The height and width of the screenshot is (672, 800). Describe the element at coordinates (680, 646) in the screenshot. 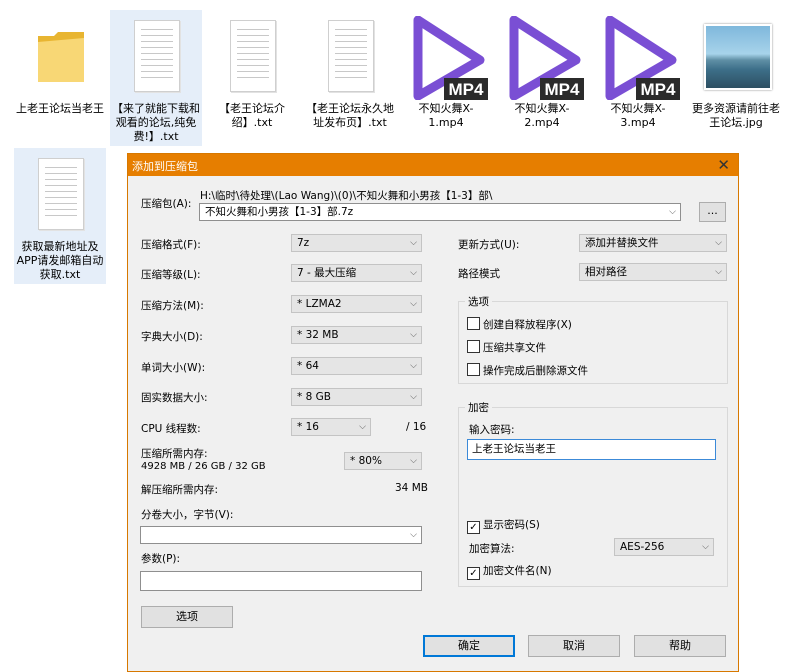

I see `help-button: 帮助` at that location.